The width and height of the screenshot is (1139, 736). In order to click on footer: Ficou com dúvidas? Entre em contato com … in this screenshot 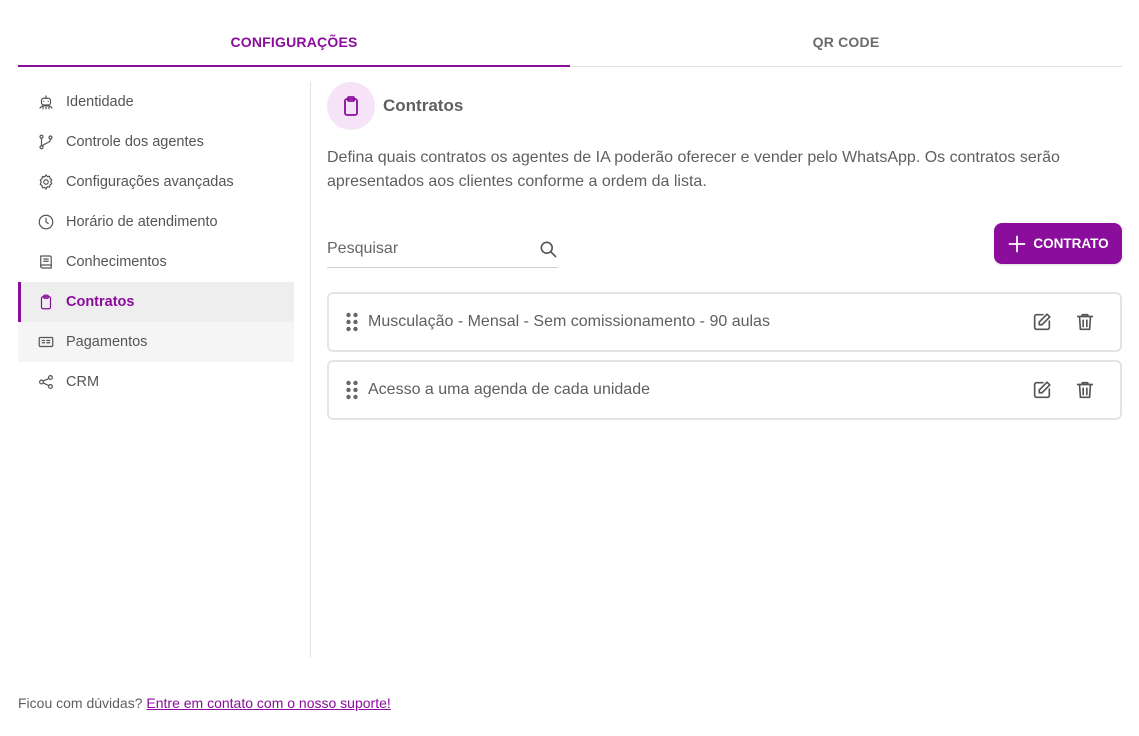, I will do `click(204, 703)`.